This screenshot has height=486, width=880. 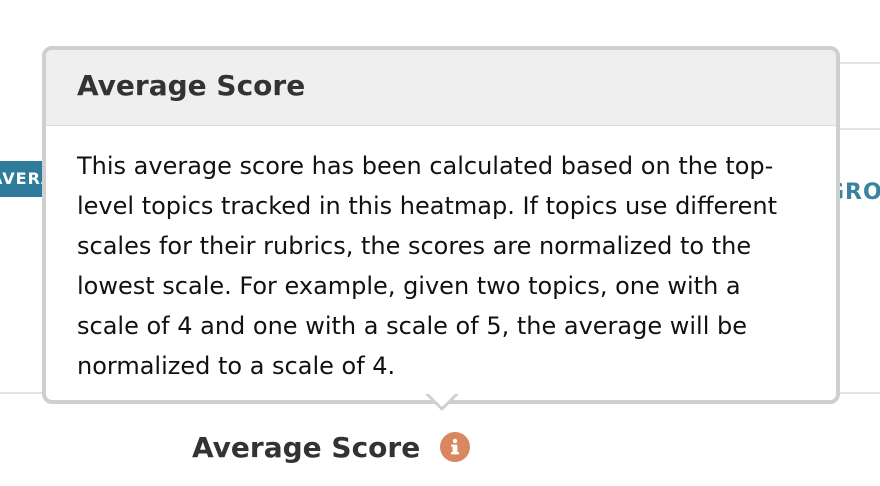 What do you see at coordinates (191, 85) in the screenshot?
I see `popover-title: Average Score` at bounding box center [191, 85].